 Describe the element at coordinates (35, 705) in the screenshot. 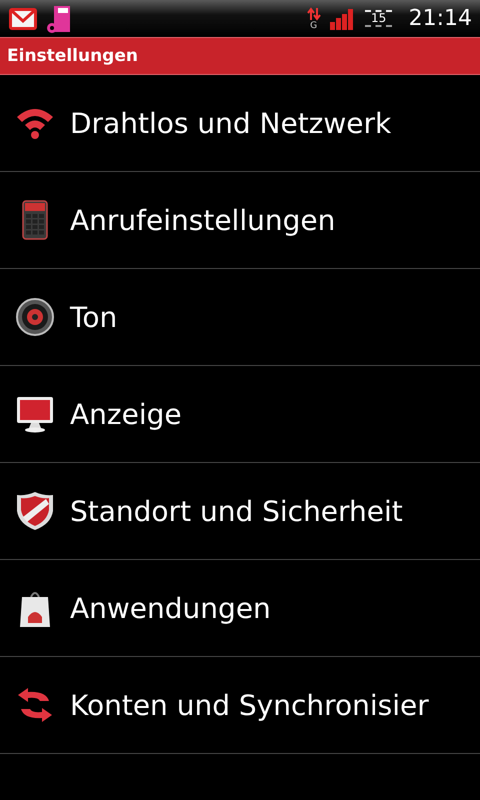

I see `sync-arrows-icon` at that location.